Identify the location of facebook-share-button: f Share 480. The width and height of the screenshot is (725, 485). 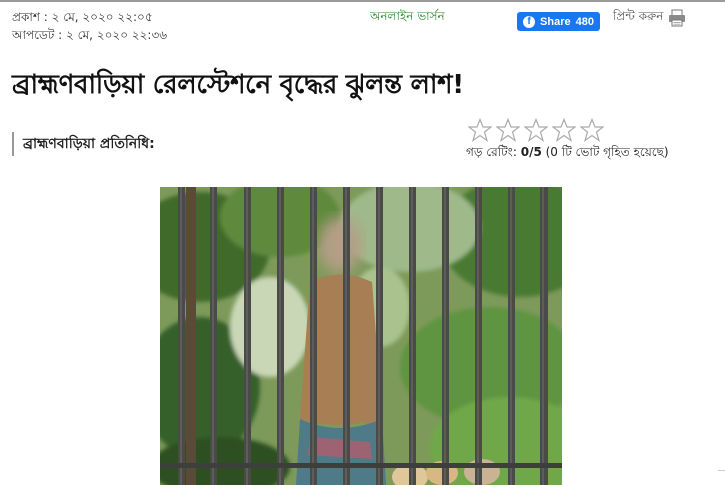
(558, 21).